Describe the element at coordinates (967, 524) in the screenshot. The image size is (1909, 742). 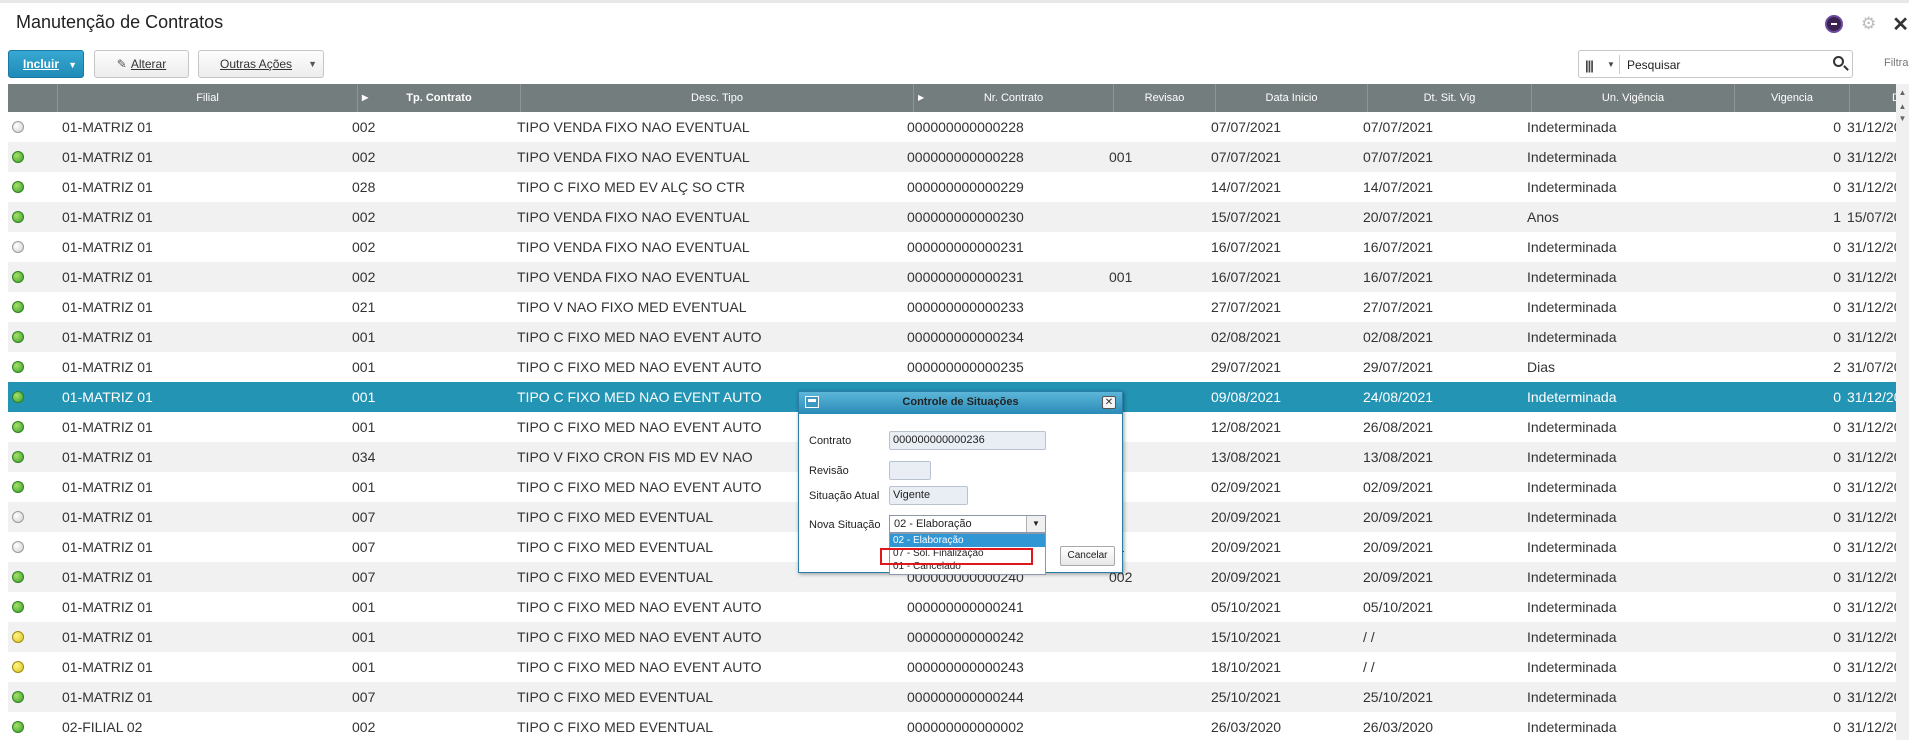
I see `nova-situacao-select: 02 - Elaboração ▼` at that location.